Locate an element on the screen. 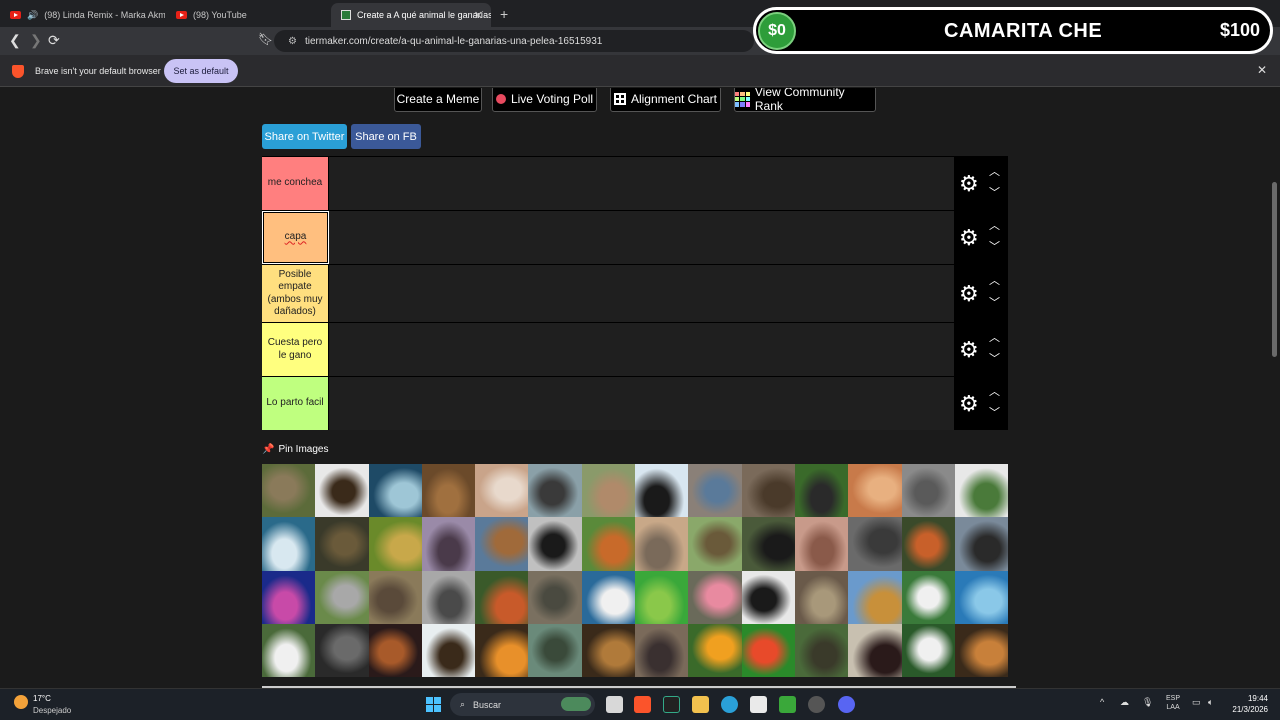  tier-label-text: capa is located at coordinates (296, 237).